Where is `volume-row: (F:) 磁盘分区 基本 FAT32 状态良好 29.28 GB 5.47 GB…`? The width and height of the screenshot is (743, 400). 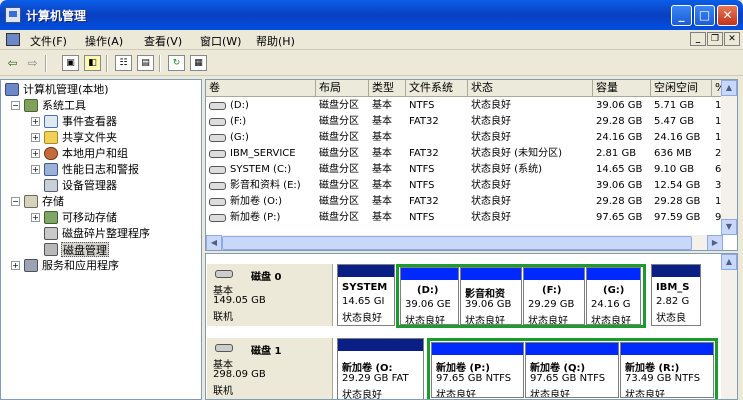
volume-row: (F:) 磁盘分区 基本 FAT32 状态良好 29.28 GB 5.47 GB… is located at coordinates (471, 122).